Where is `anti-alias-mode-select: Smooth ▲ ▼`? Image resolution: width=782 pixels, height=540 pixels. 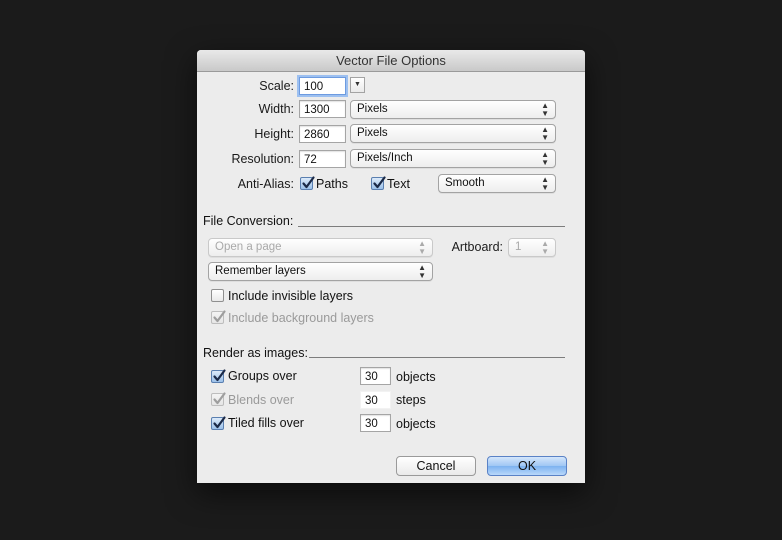 anti-alias-mode-select: Smooth ▲ ▼ is located at coordinates (497, 183).